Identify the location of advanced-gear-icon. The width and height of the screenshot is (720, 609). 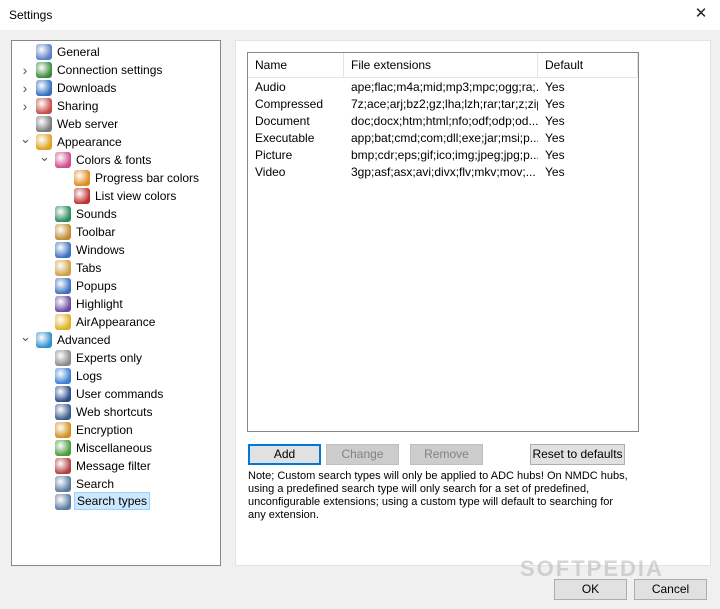
(44, 340).